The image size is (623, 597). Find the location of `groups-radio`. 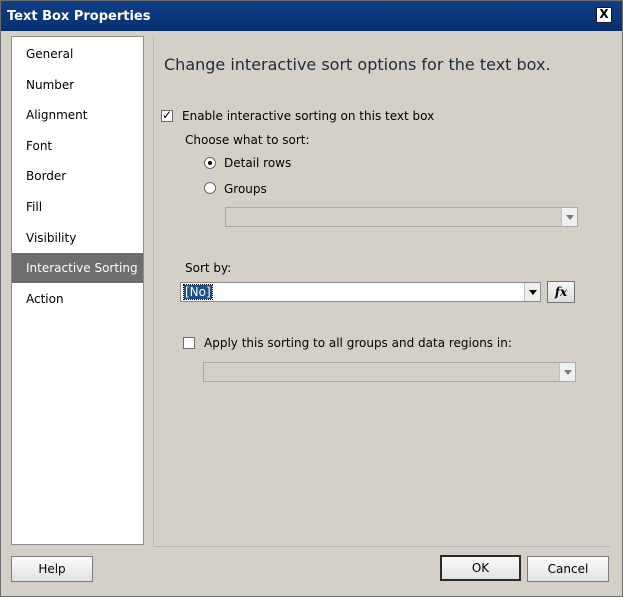

groups-radio is located at coordinates (210, 188).